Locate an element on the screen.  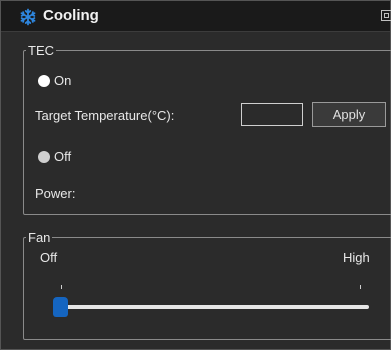
snowflake-icon is located at coordinates (28, 17).